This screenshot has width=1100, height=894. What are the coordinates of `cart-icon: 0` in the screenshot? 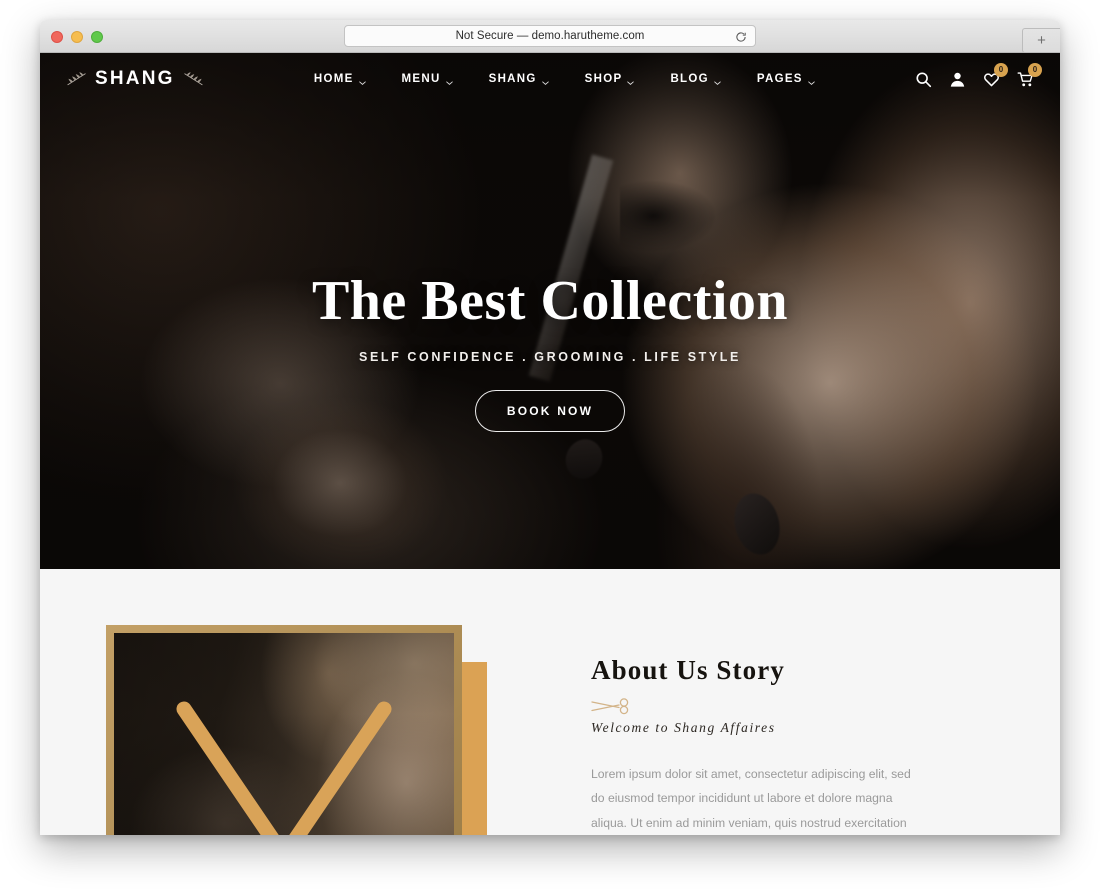 It's located at (1029, 75).